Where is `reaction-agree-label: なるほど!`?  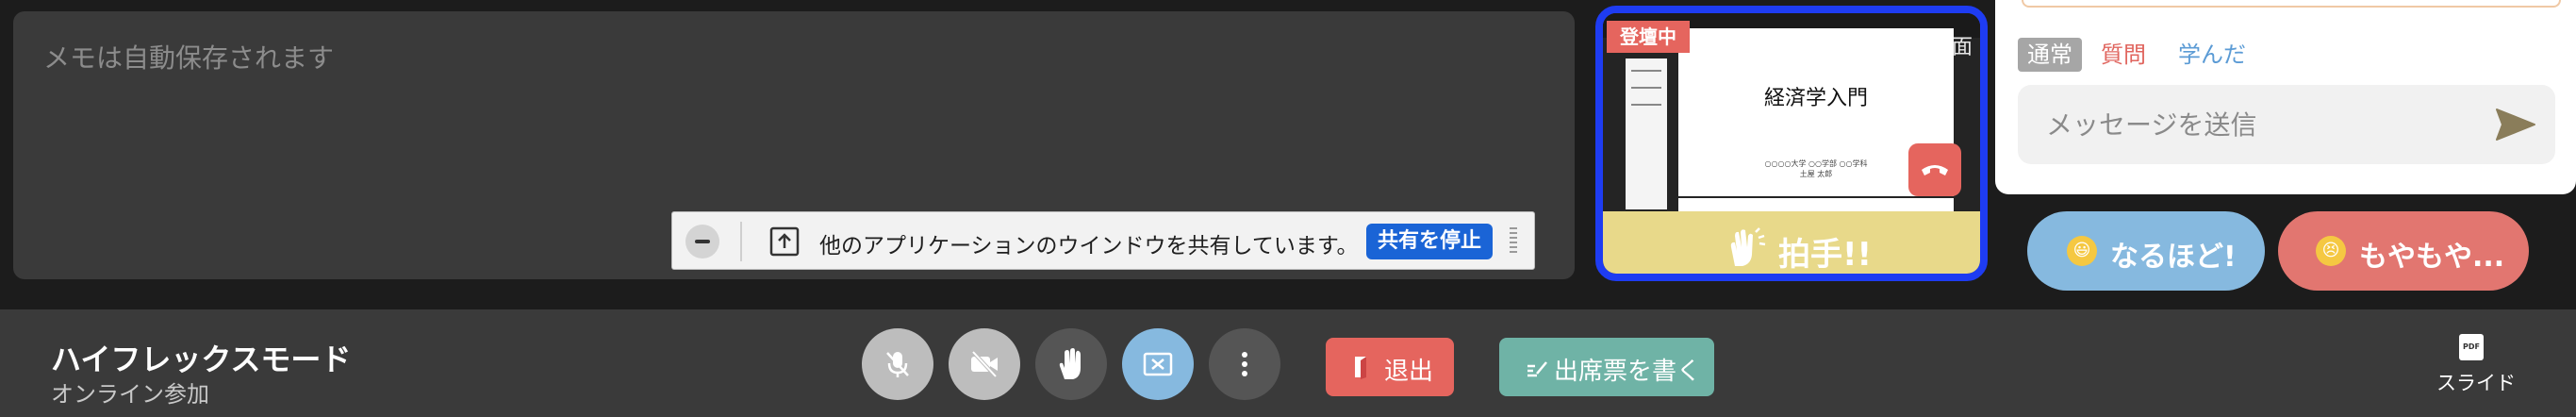 reaction-agree-label: なるほど! is located at coordinates (2173, 257).